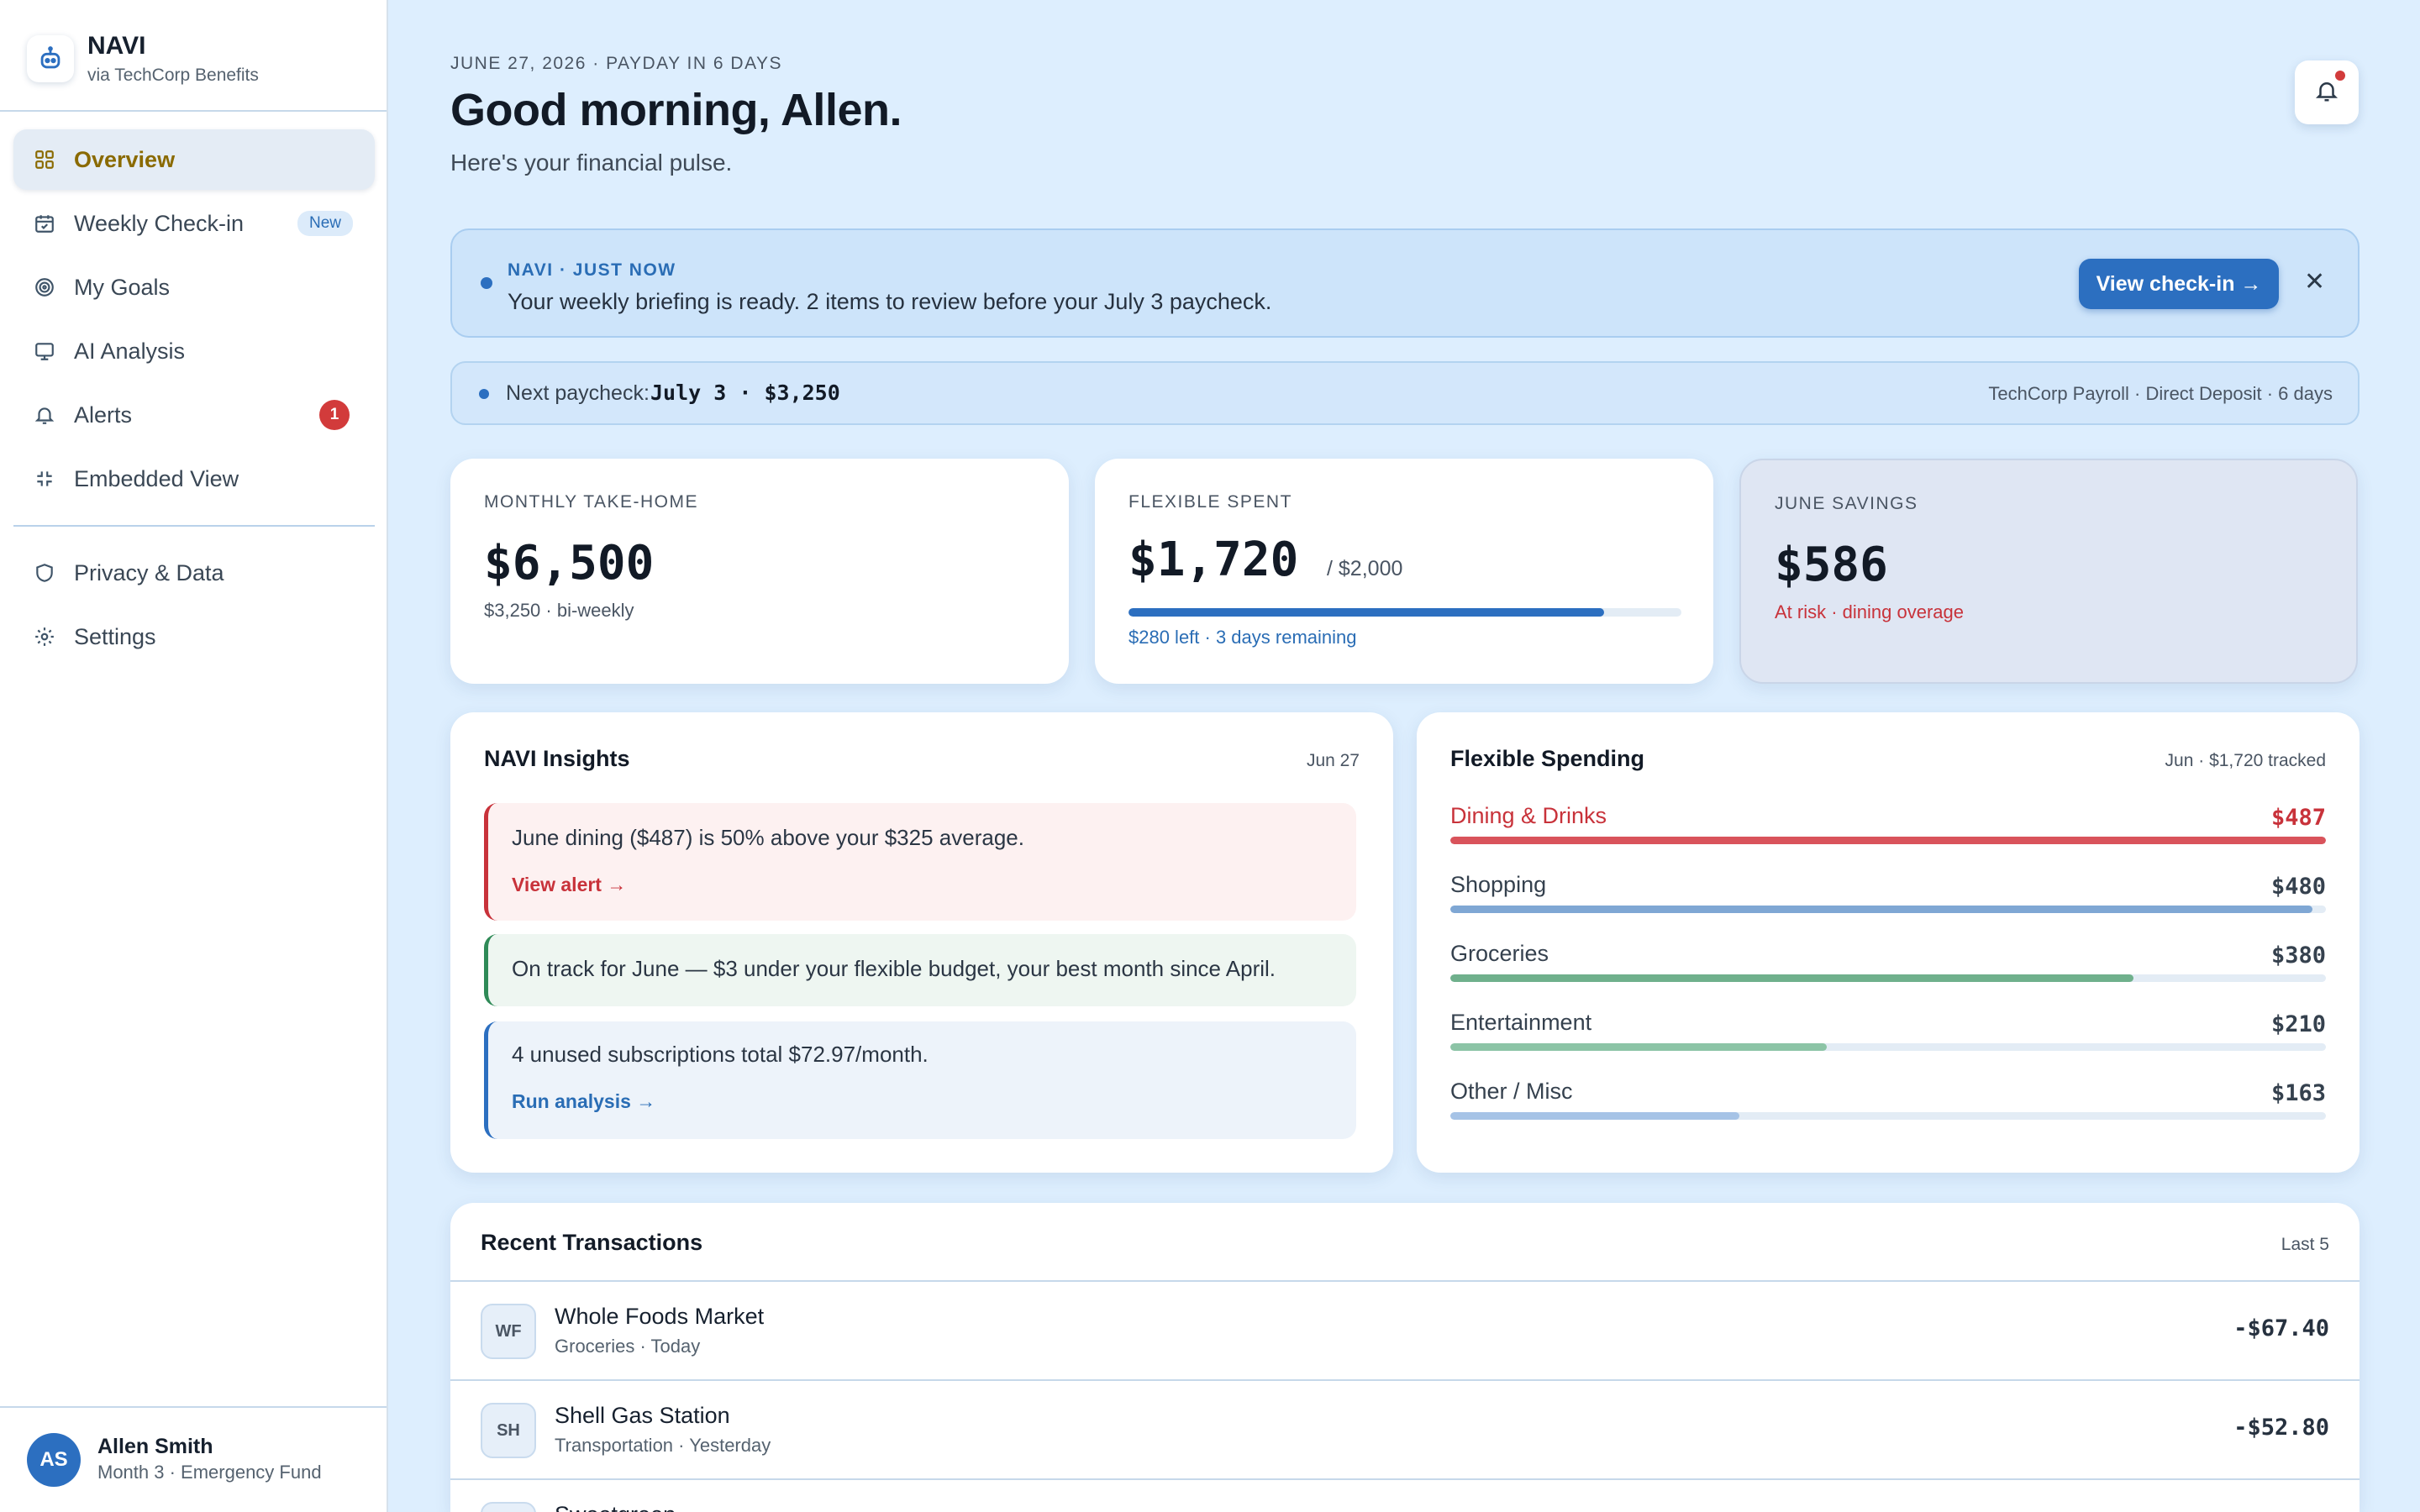 This screenshot has height=1512, width=2420. Describe the element at coordinates (1242, 637) in the screenshot. I see `stat-subtext: $280 left · 3 days remaining` at that location.